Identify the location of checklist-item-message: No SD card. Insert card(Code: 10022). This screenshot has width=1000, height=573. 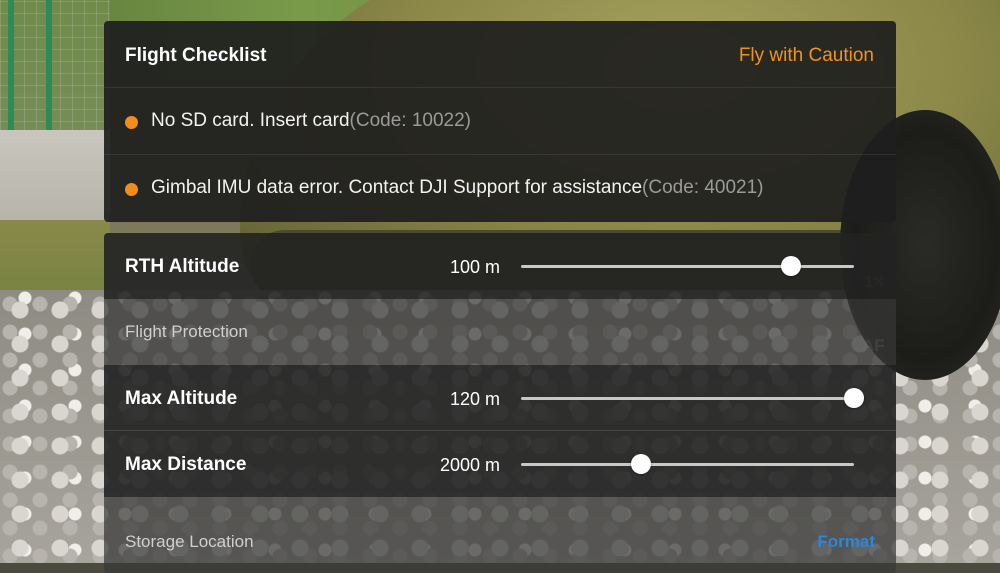
(311, 121).